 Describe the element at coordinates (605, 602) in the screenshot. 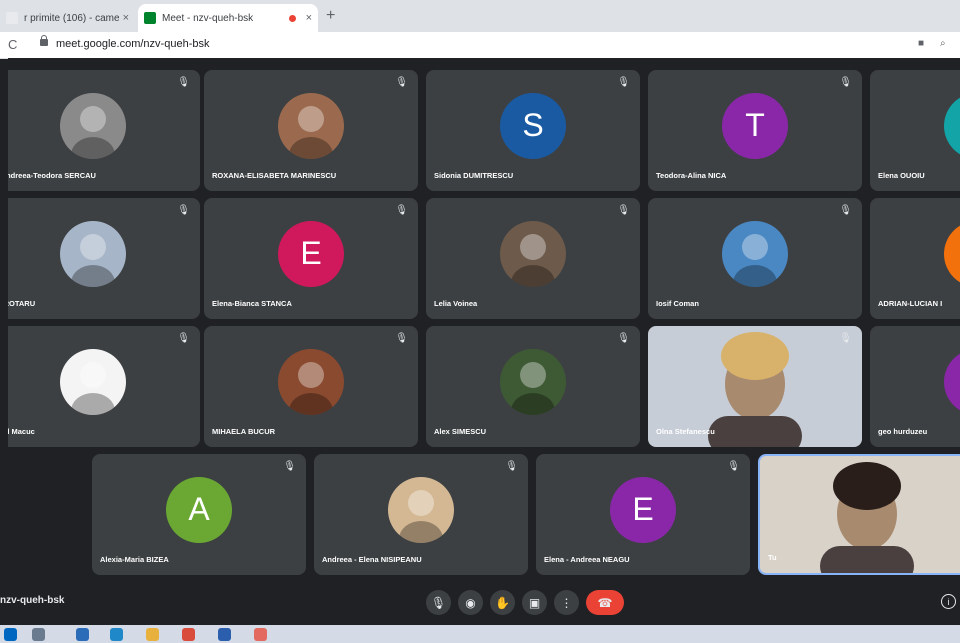

I see `end-call-button: ☎` at that location.